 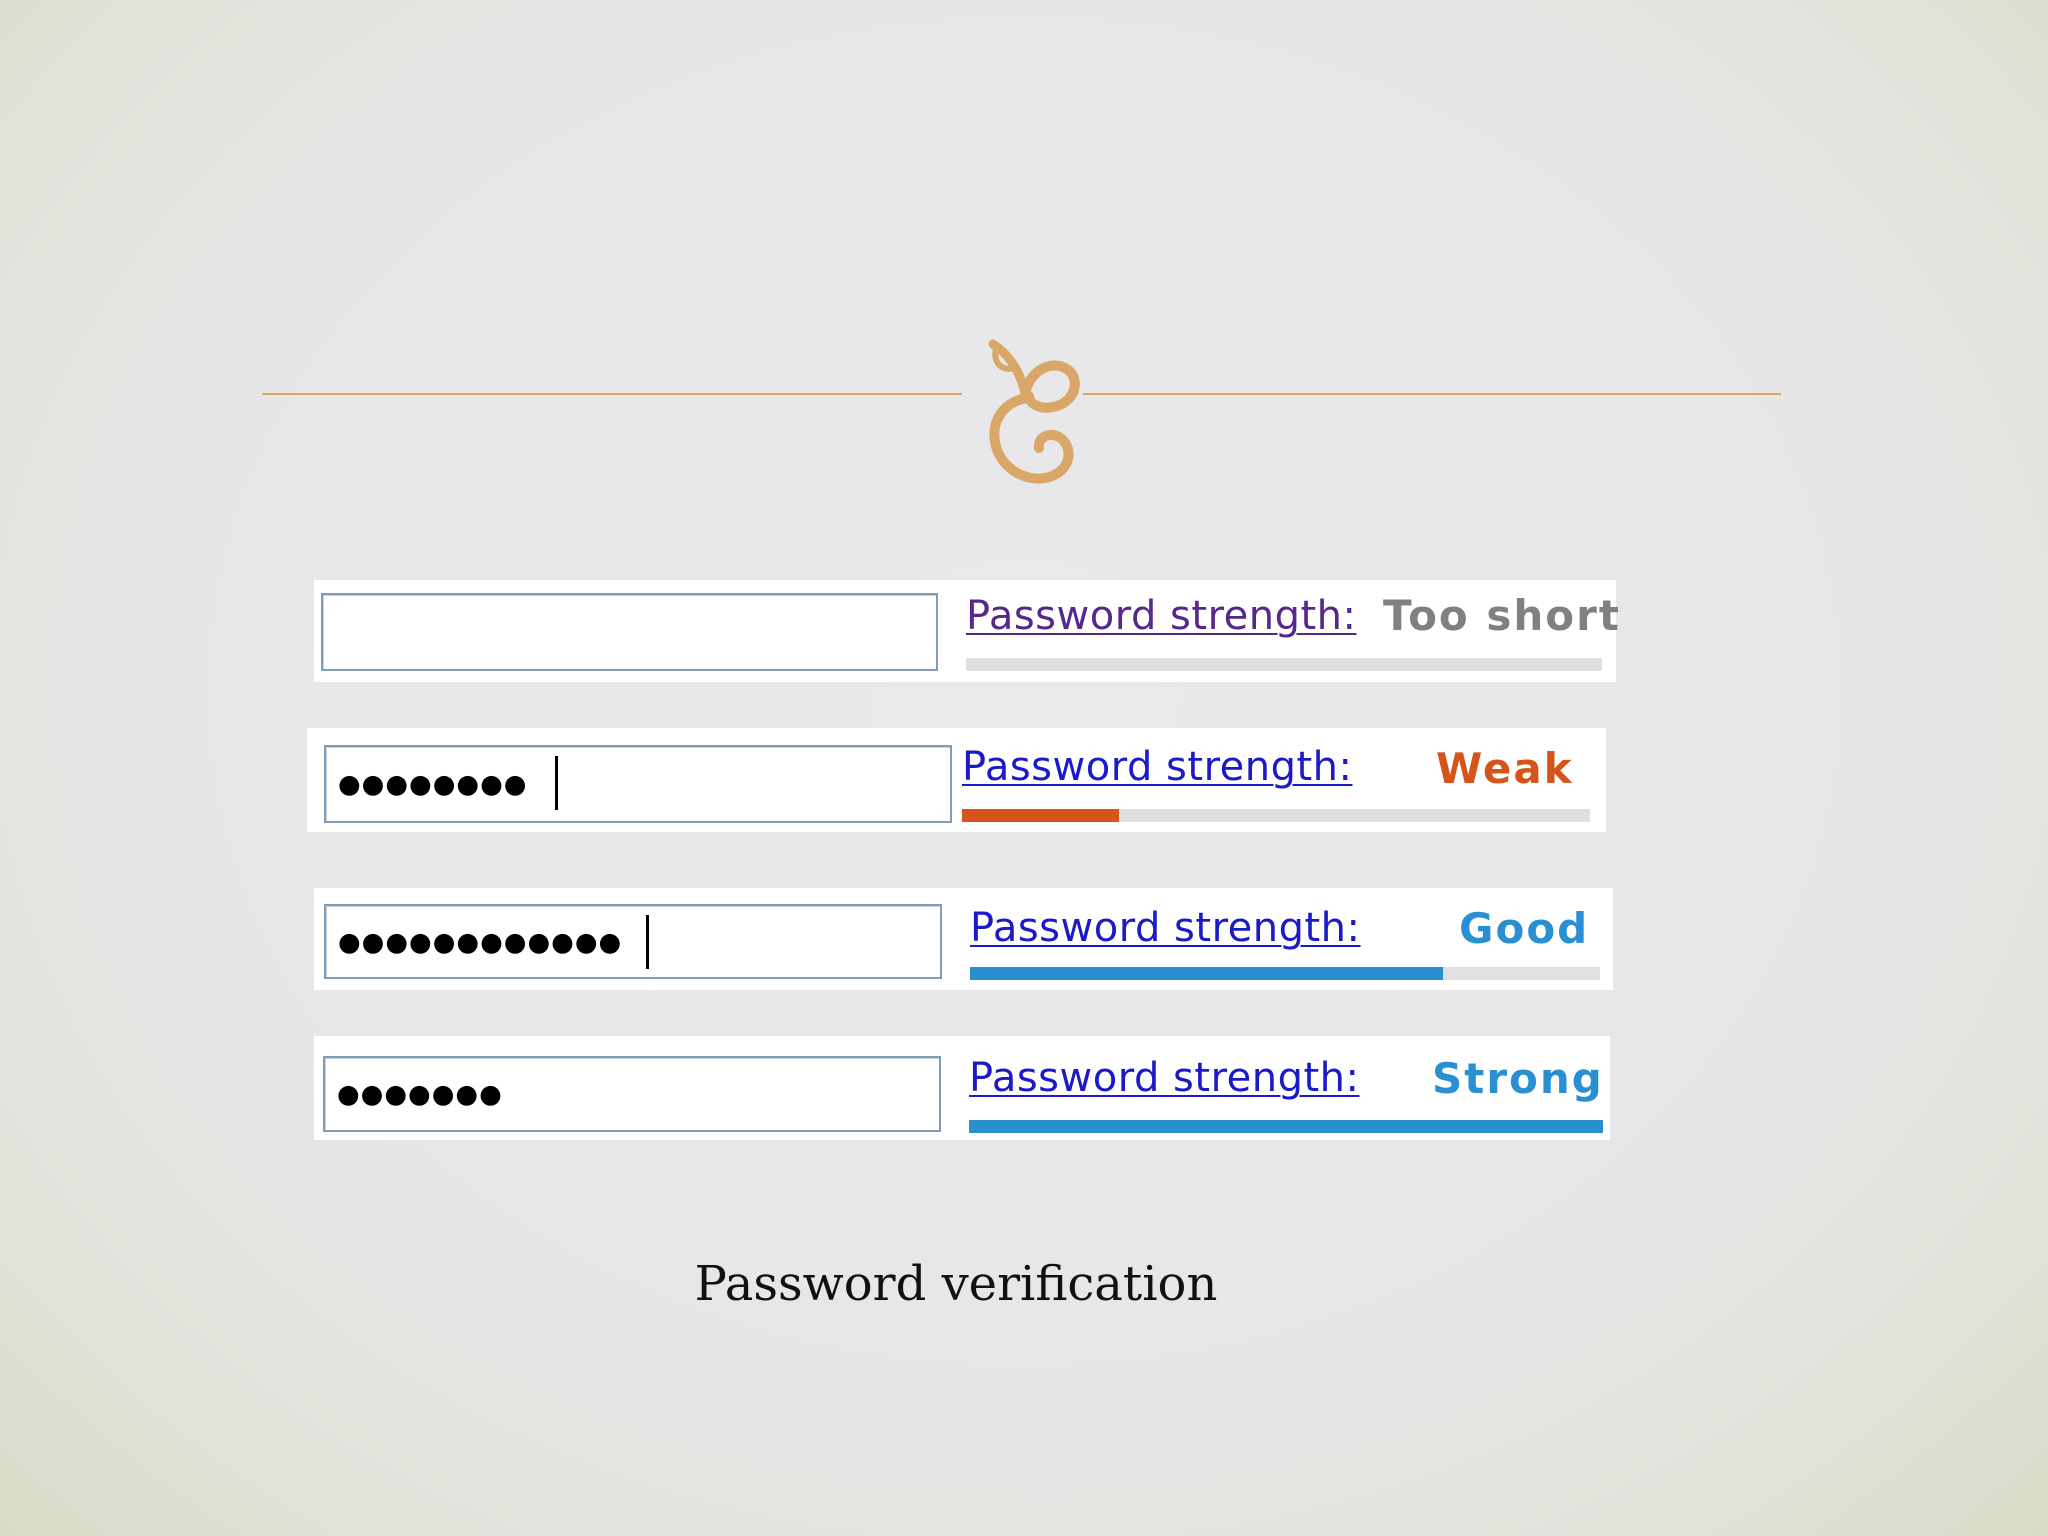 What do you see at coordinates (632, 1094) in the screenshot?
I see `password-input: ●●●●●●●` at bounding box center [632, 1094].